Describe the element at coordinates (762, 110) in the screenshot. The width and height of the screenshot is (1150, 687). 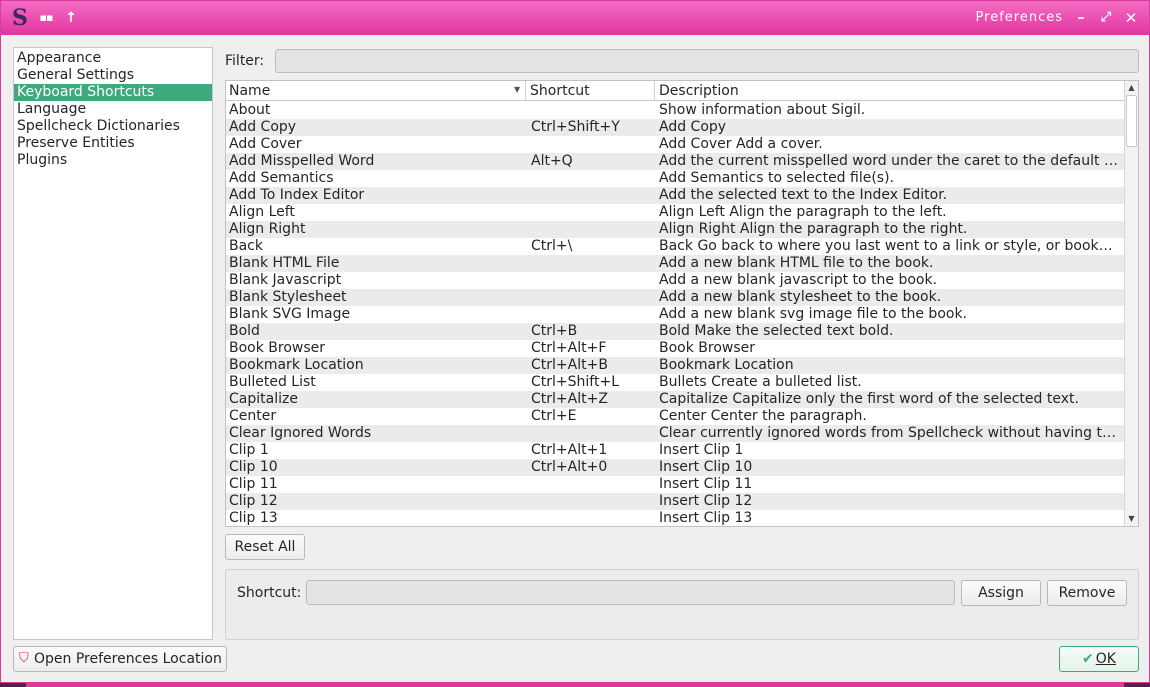
I see `row-description-cell: Show information about Sigil.` at that location.